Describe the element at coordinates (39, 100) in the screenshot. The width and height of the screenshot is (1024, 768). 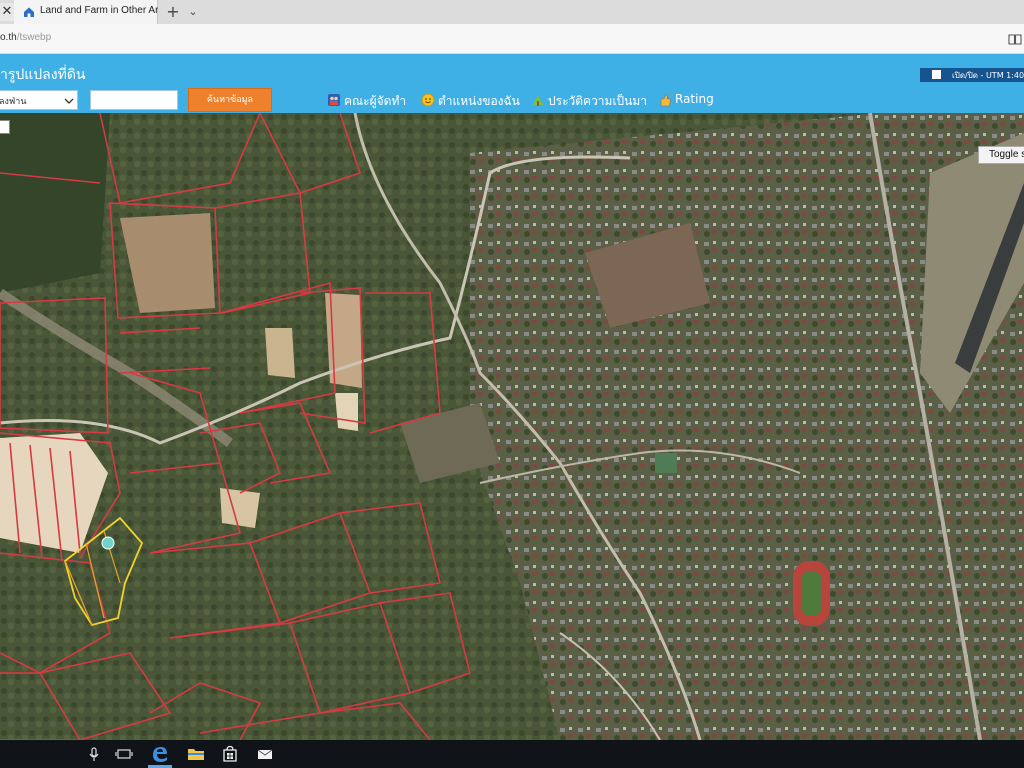
I see `province-select: ลงฟ่าน` at that location.